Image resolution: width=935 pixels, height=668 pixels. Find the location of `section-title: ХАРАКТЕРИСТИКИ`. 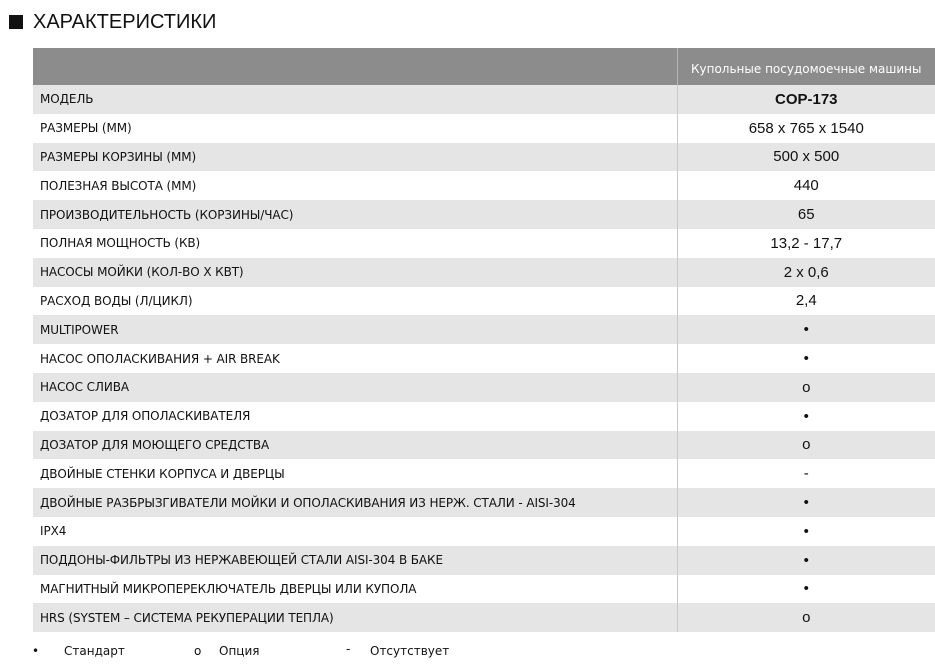

section-title: ХАРАКТЕРИСТИКИ is located at coordinates (125, 21).